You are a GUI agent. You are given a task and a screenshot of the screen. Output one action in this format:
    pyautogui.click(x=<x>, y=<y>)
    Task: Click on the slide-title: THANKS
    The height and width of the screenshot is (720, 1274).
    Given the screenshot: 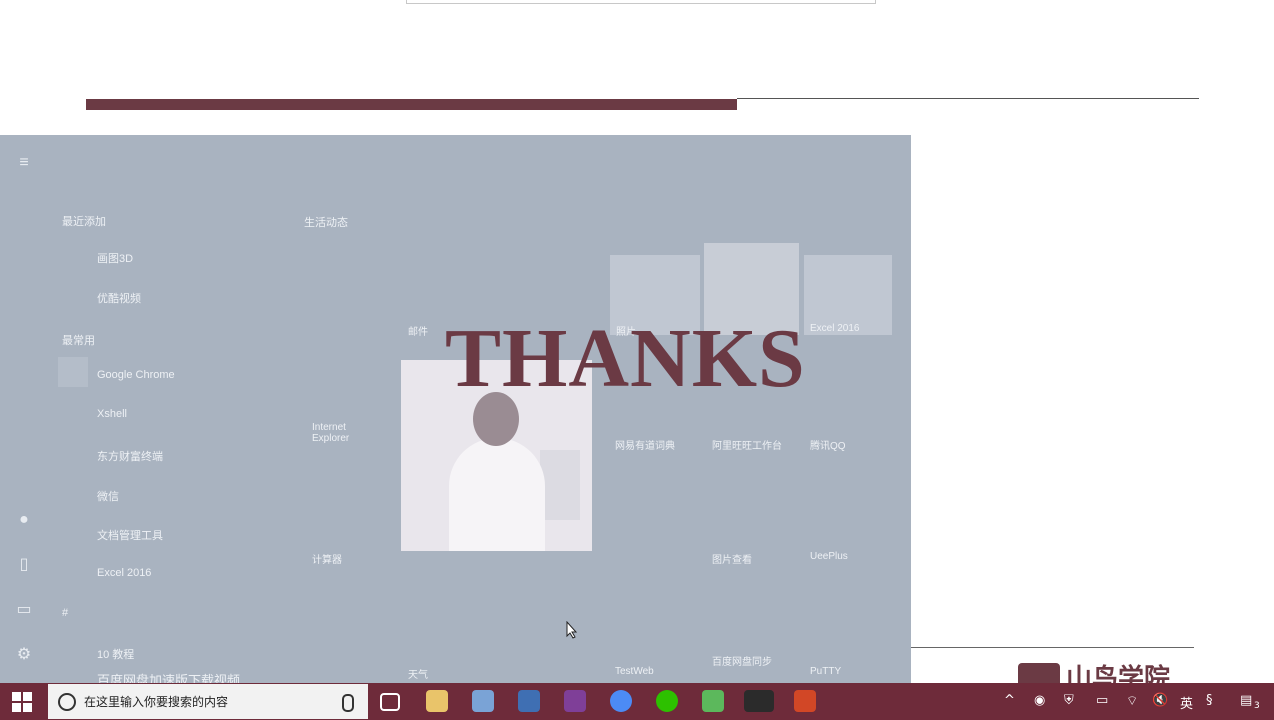 What is the action you would take?
    pyautogui.click(x=625, y=358)
    